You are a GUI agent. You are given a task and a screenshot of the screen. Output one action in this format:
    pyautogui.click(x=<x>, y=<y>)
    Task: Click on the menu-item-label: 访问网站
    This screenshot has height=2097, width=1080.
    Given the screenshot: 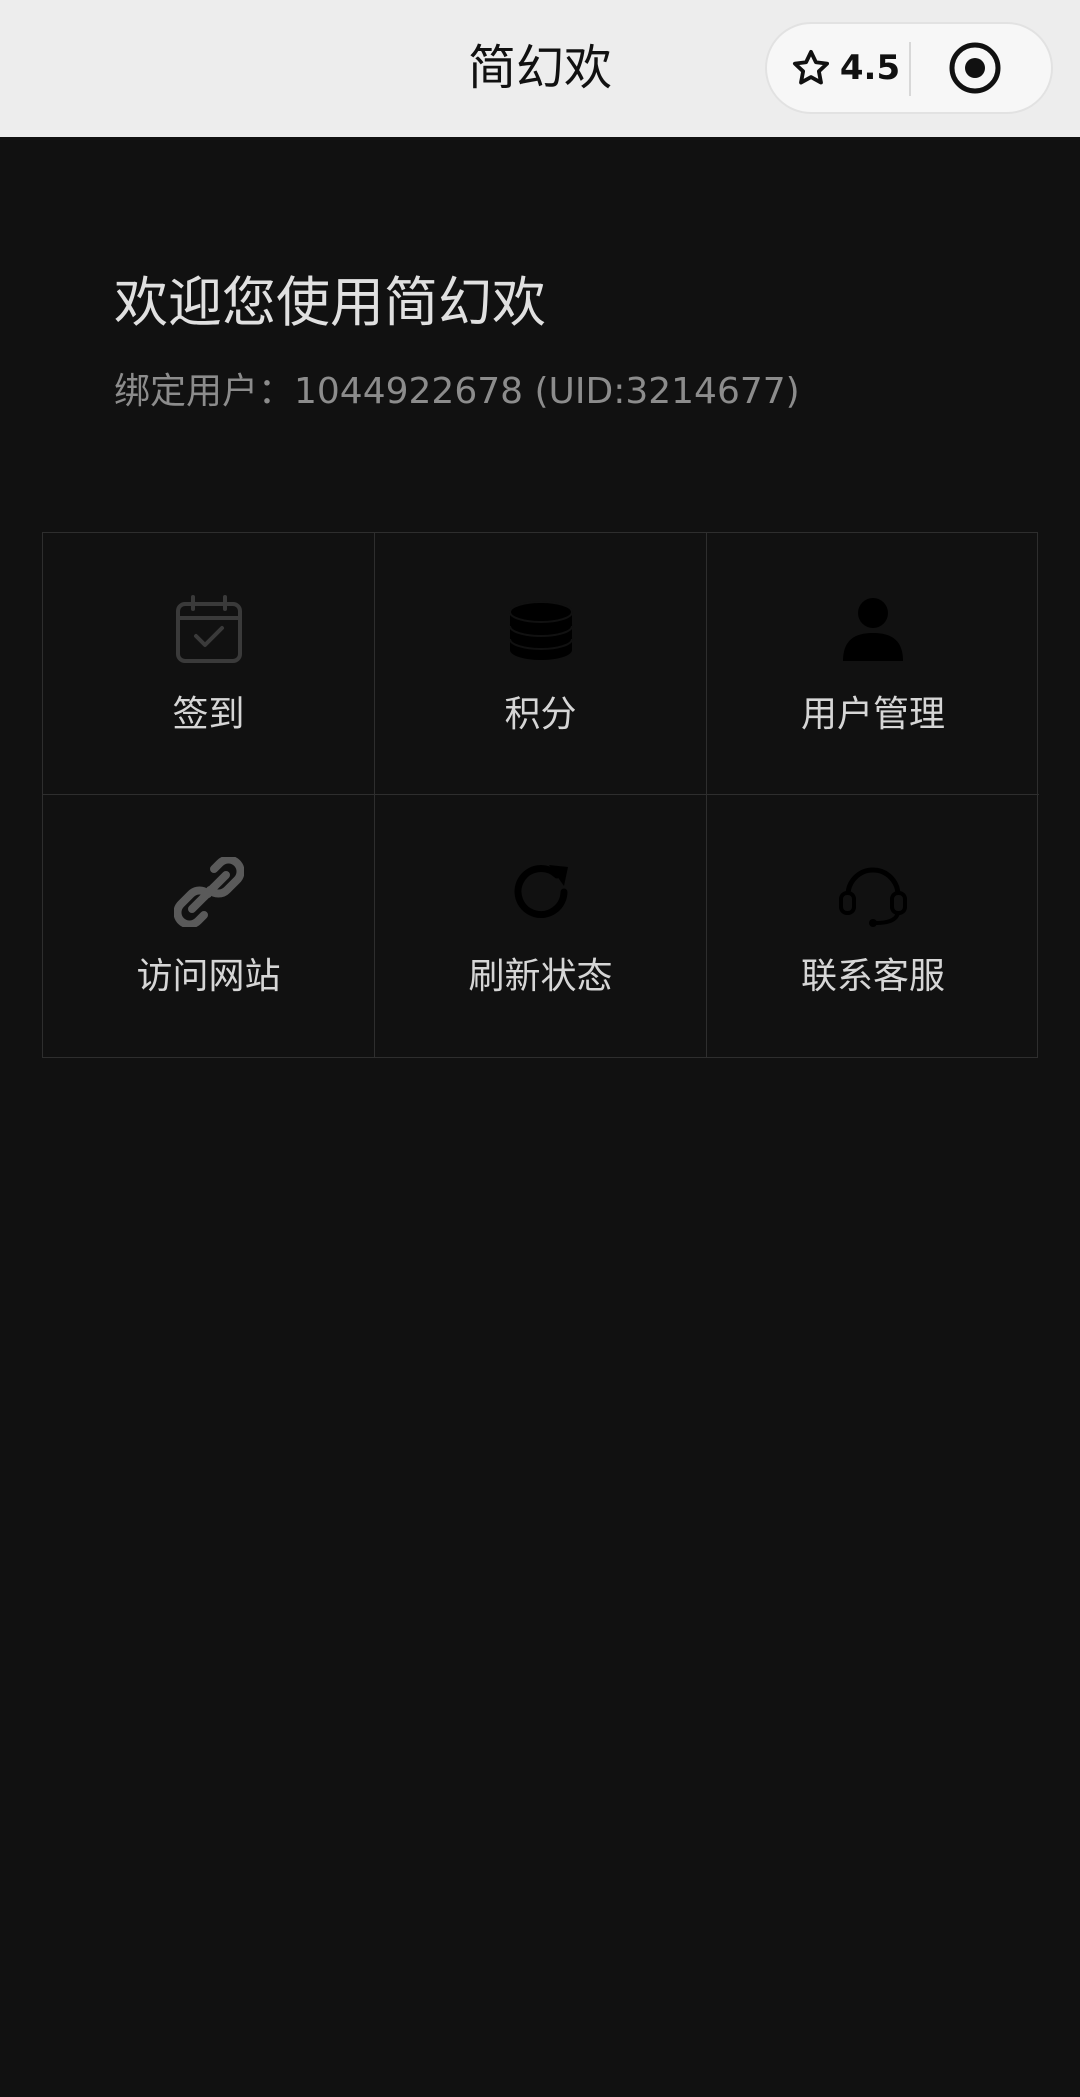 What is the action you would take?
    pyautogui.click(x=208, y=976)
    